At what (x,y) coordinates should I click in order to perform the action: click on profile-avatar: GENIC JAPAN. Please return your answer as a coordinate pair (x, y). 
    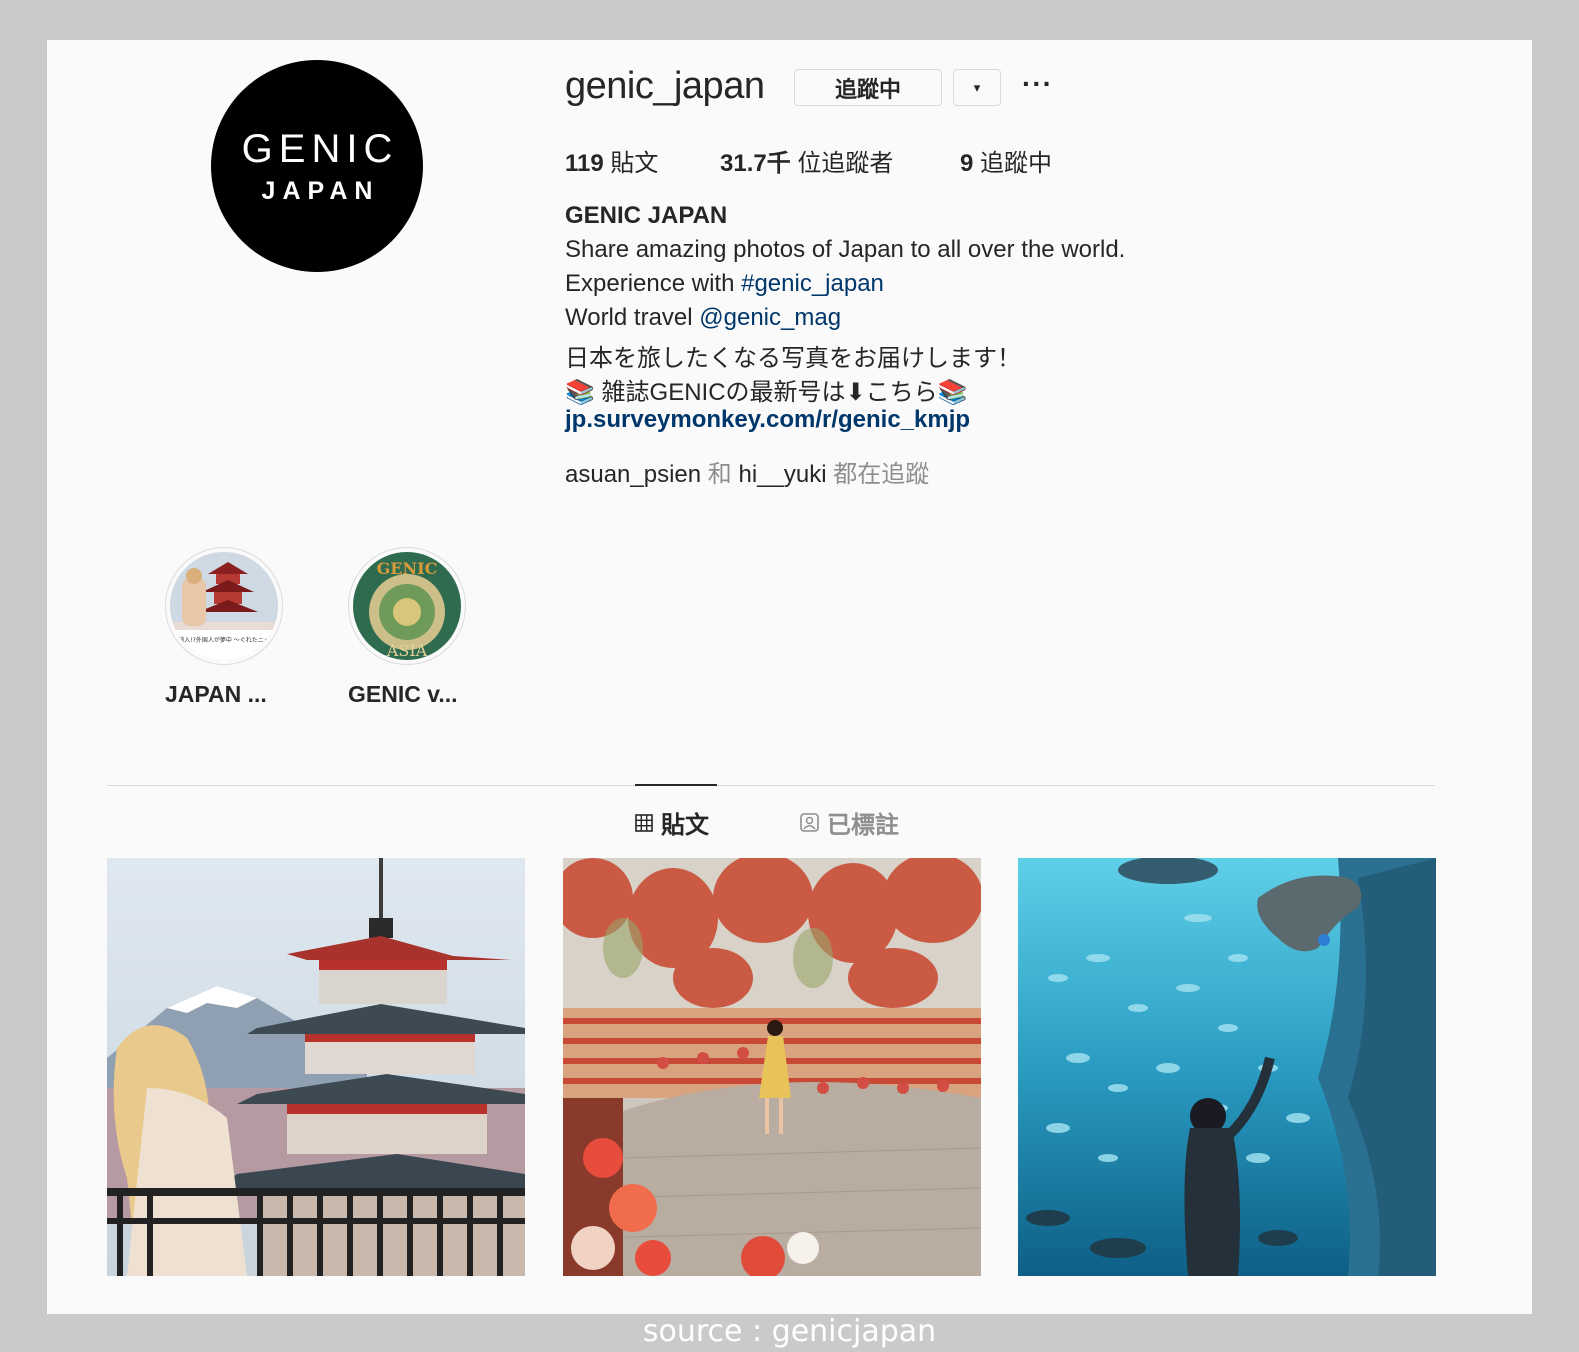
    Looking at the image, I should click on (317, 166).